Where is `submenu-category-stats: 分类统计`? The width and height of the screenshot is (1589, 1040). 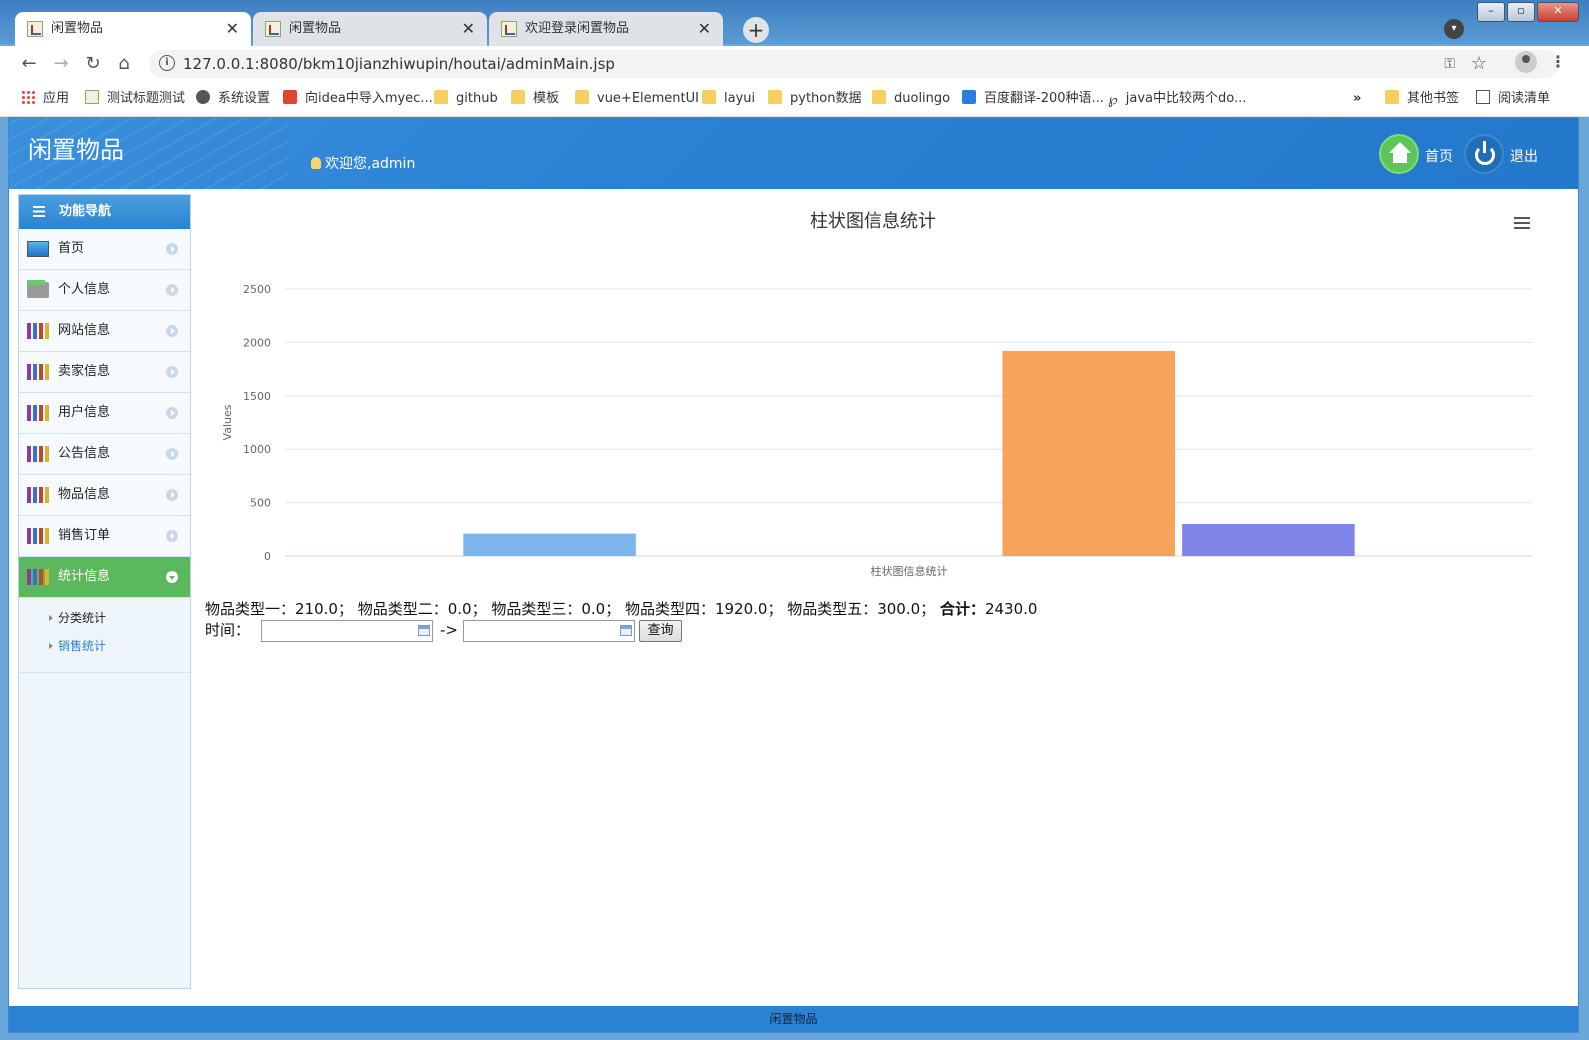 submenu-category-stats: 分类统计 is located at coordinates (104, 618).